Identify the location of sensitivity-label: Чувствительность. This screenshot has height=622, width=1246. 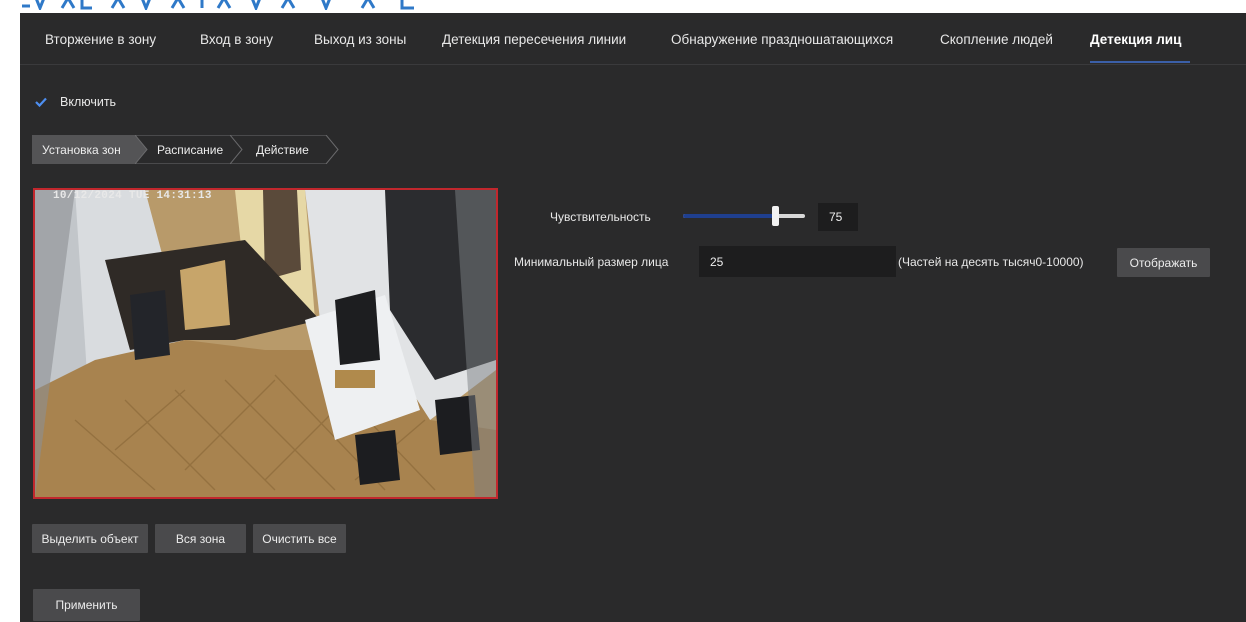
(600, 217).